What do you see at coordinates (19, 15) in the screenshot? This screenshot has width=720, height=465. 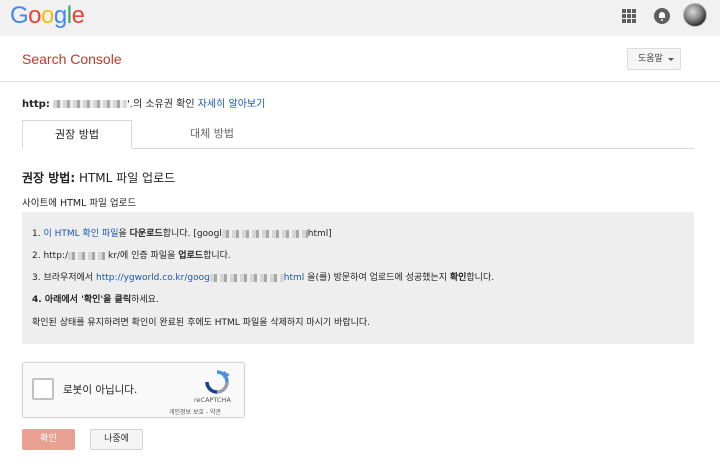 I see `logo-letter: G` at bounding box center [19, 15].